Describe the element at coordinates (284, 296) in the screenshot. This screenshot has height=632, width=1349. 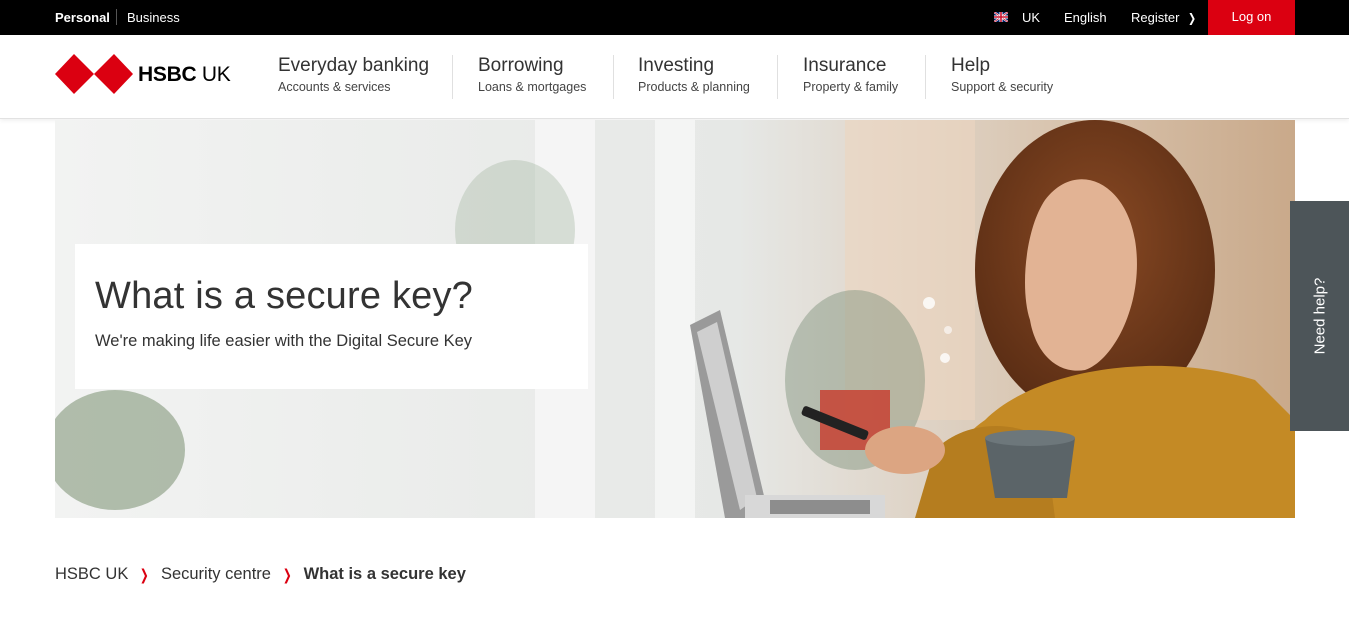
I see `page-title: What is a secure key?` at that location.